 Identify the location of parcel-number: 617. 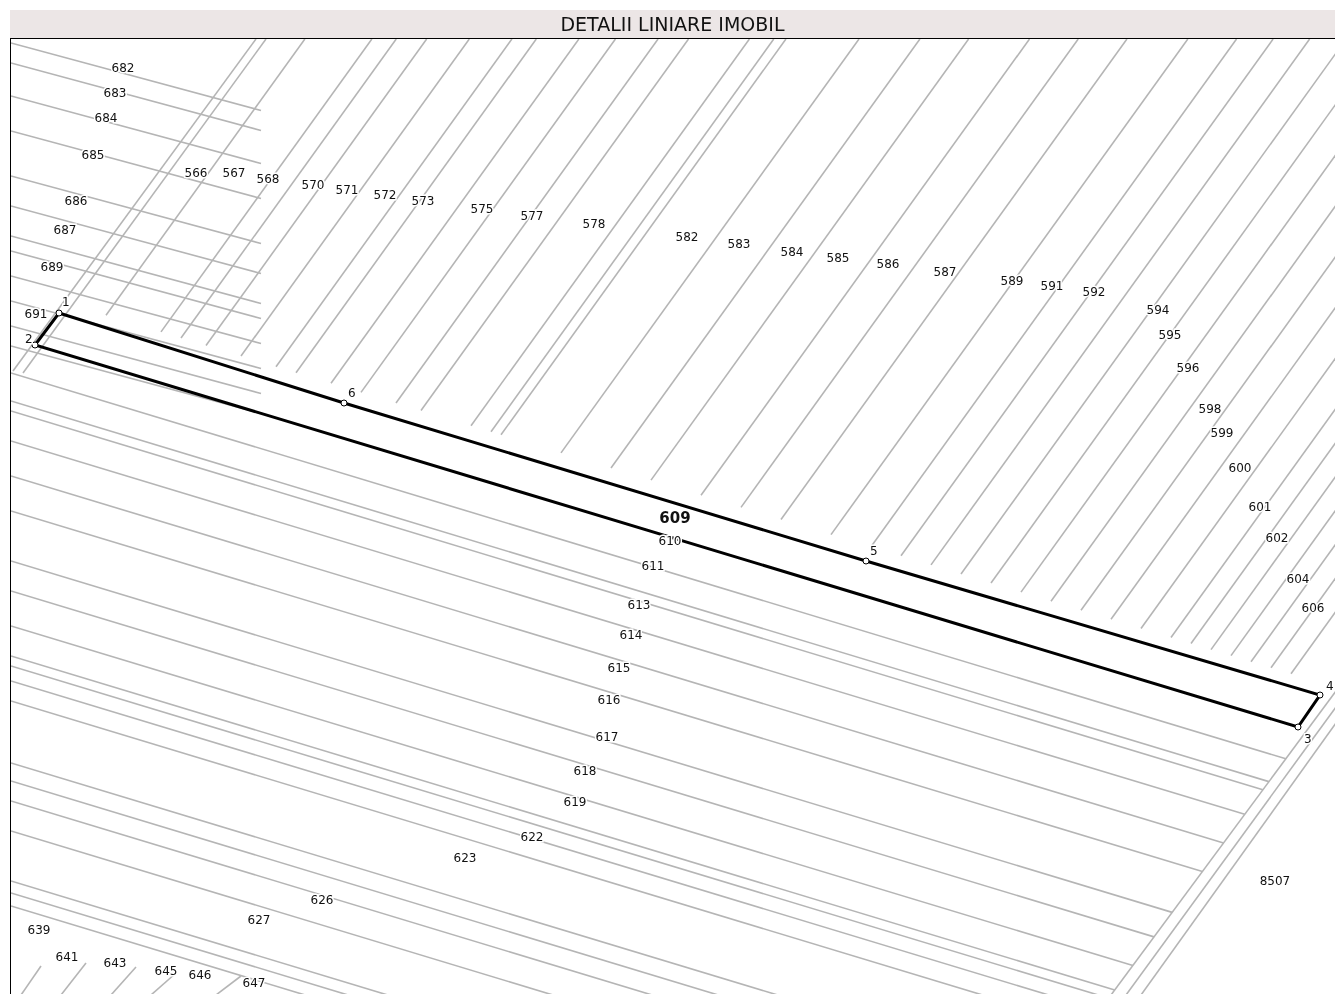
(607, 737).